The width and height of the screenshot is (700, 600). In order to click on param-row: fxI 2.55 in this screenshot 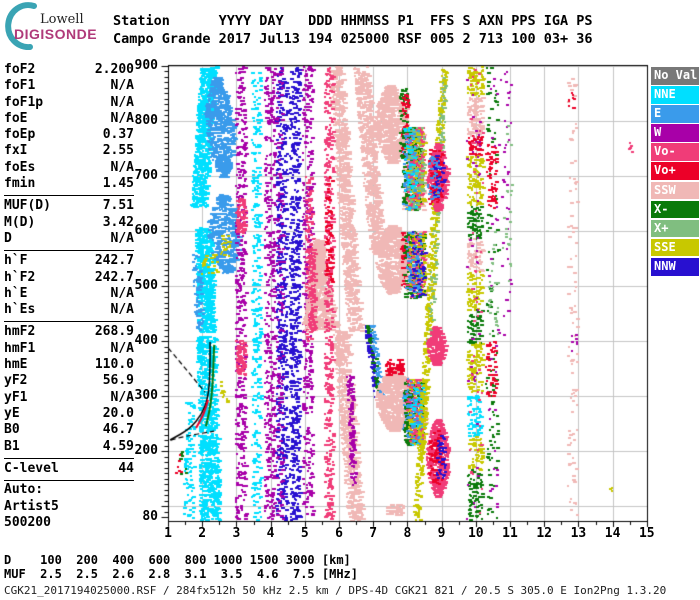, I will do `click(69, 151)`.